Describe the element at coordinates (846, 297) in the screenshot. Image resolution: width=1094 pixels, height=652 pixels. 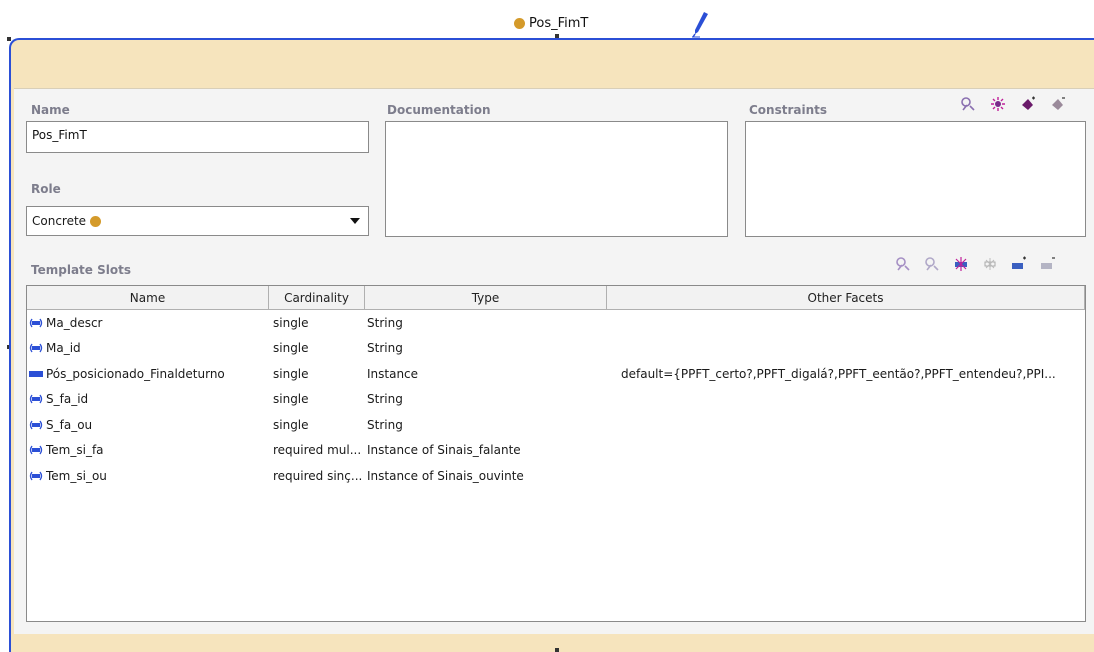
I see `column-header-other-facets: Other Facets` at that location.